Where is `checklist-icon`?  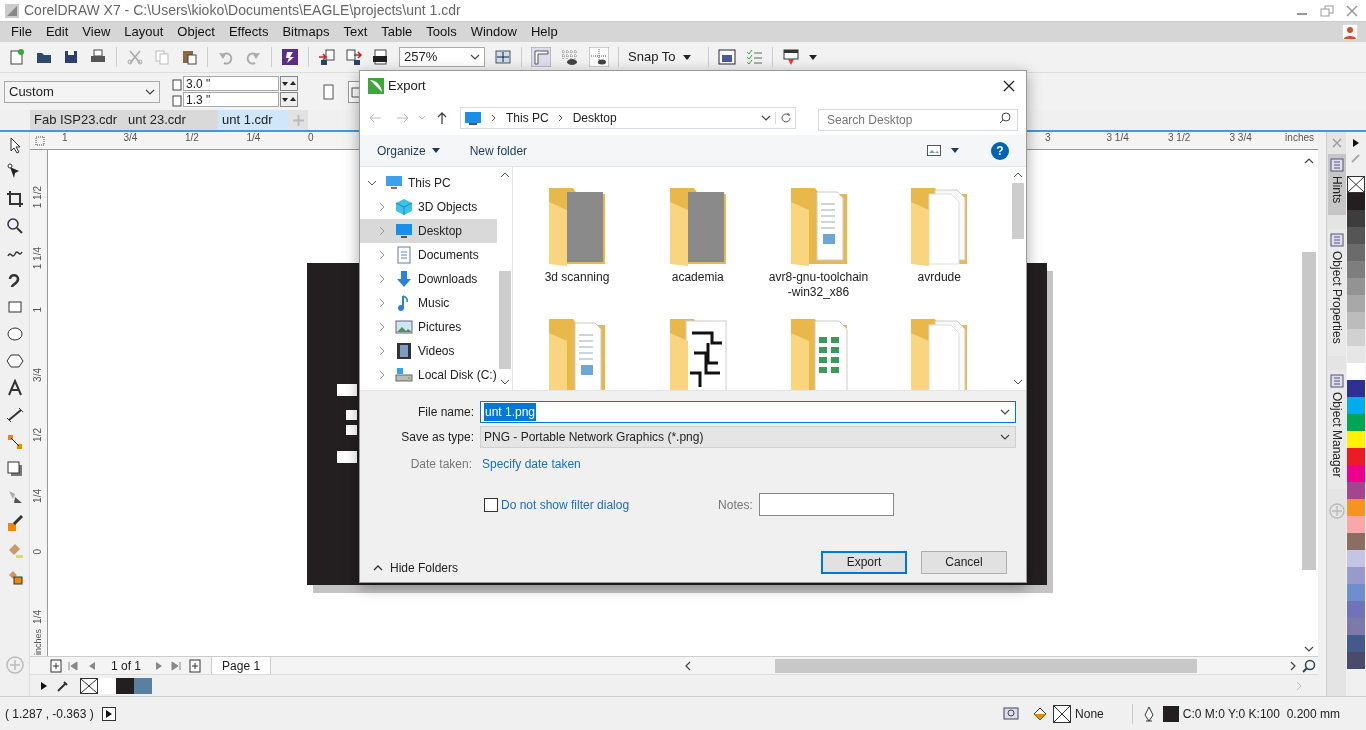
checklist-icon is located at coordinates (754, 57).